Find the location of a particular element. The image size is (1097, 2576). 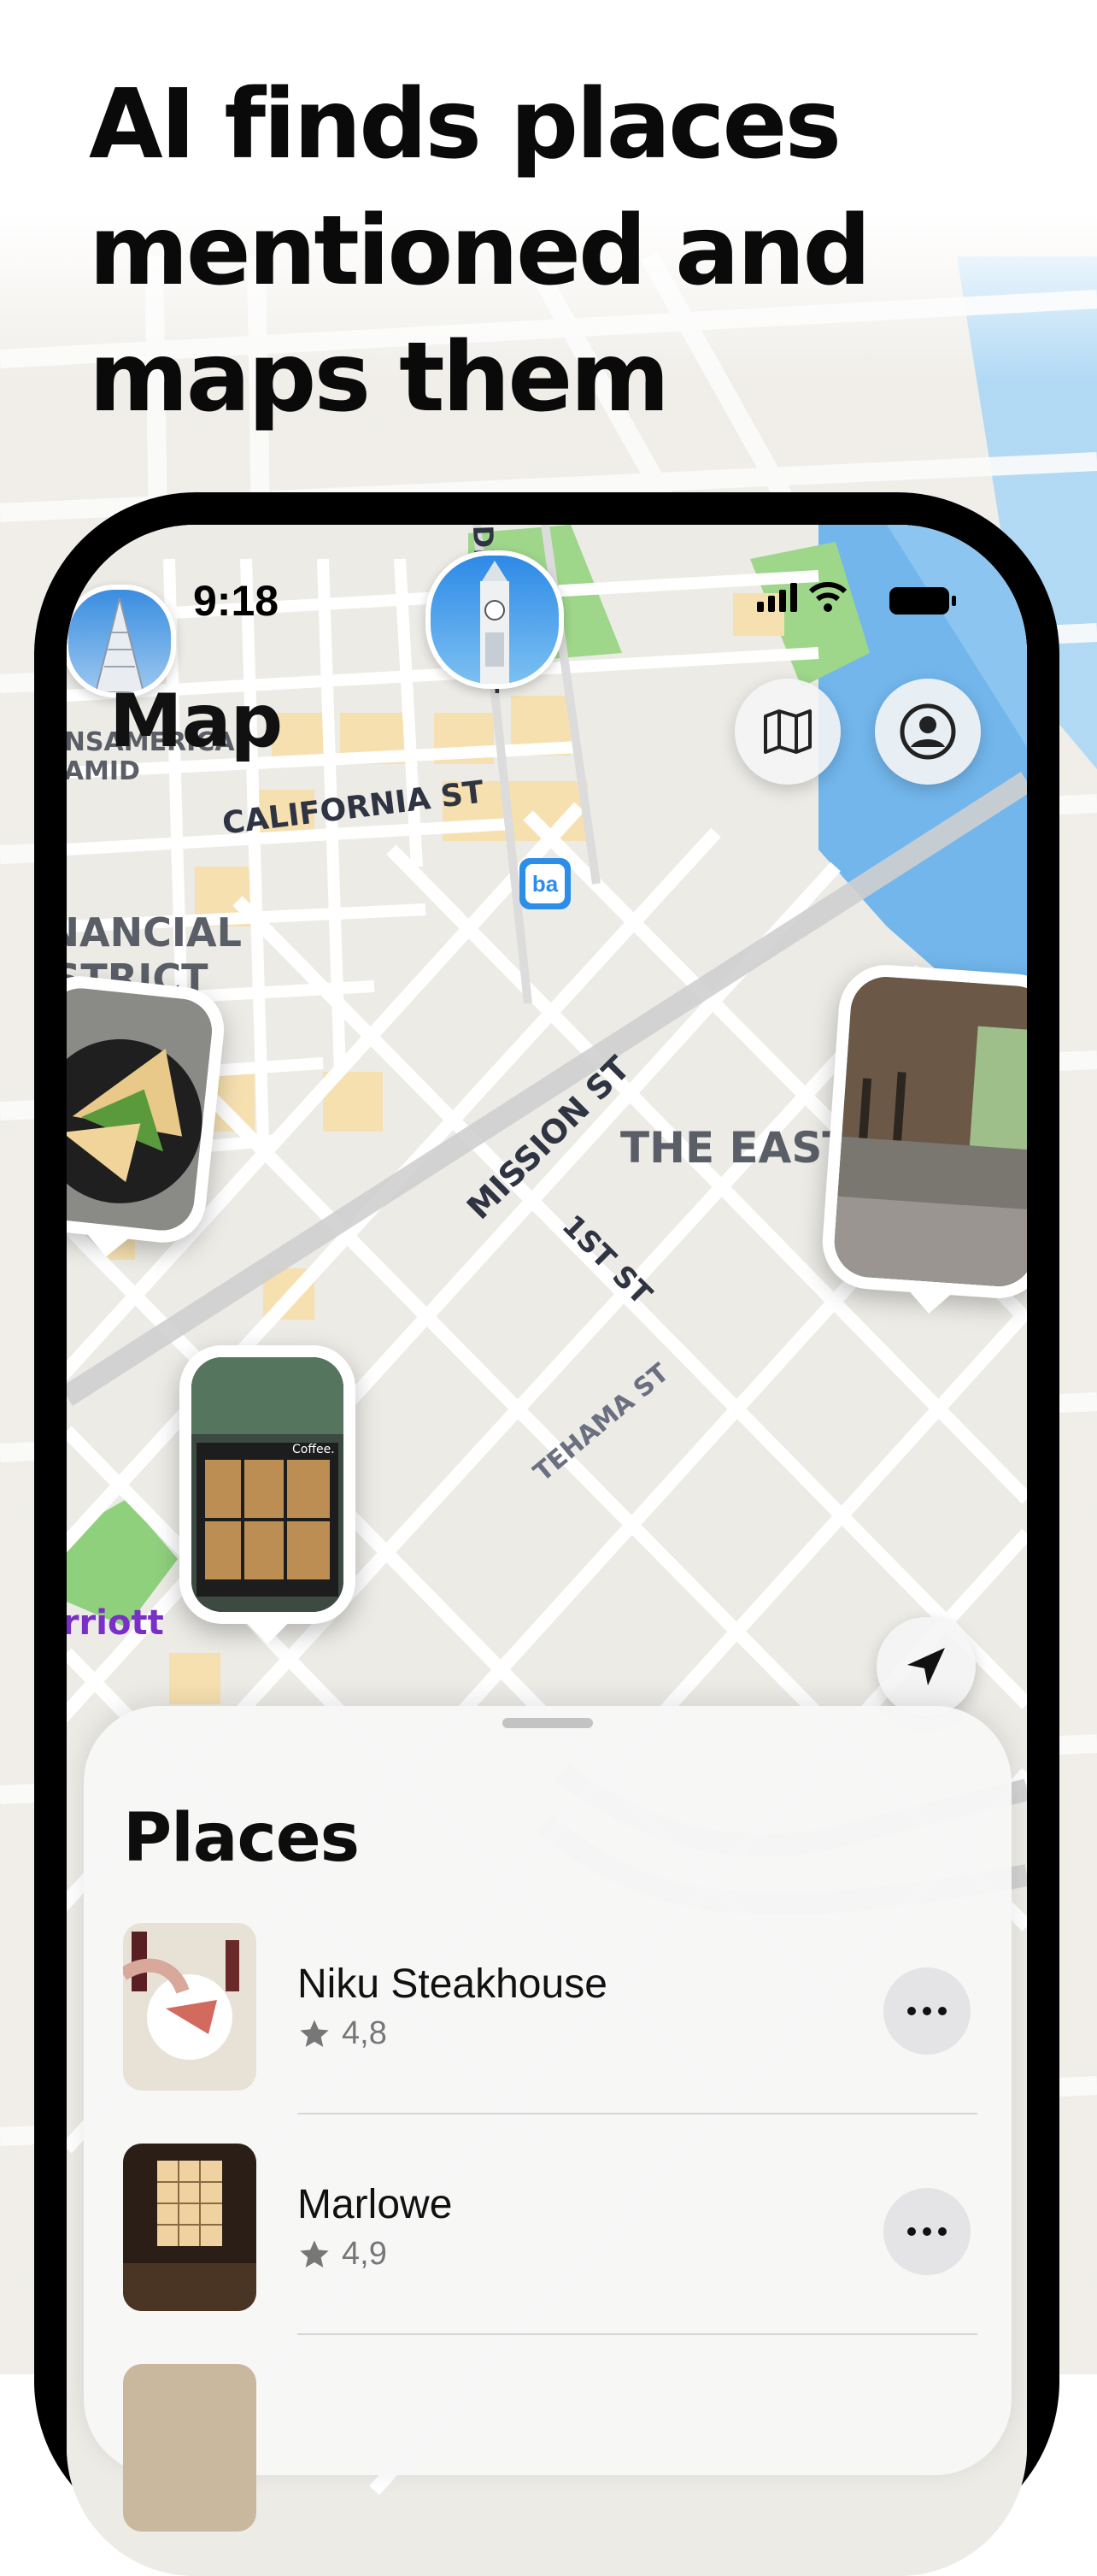

rating-value: 4,8 is located at coordinates (364, 2033).